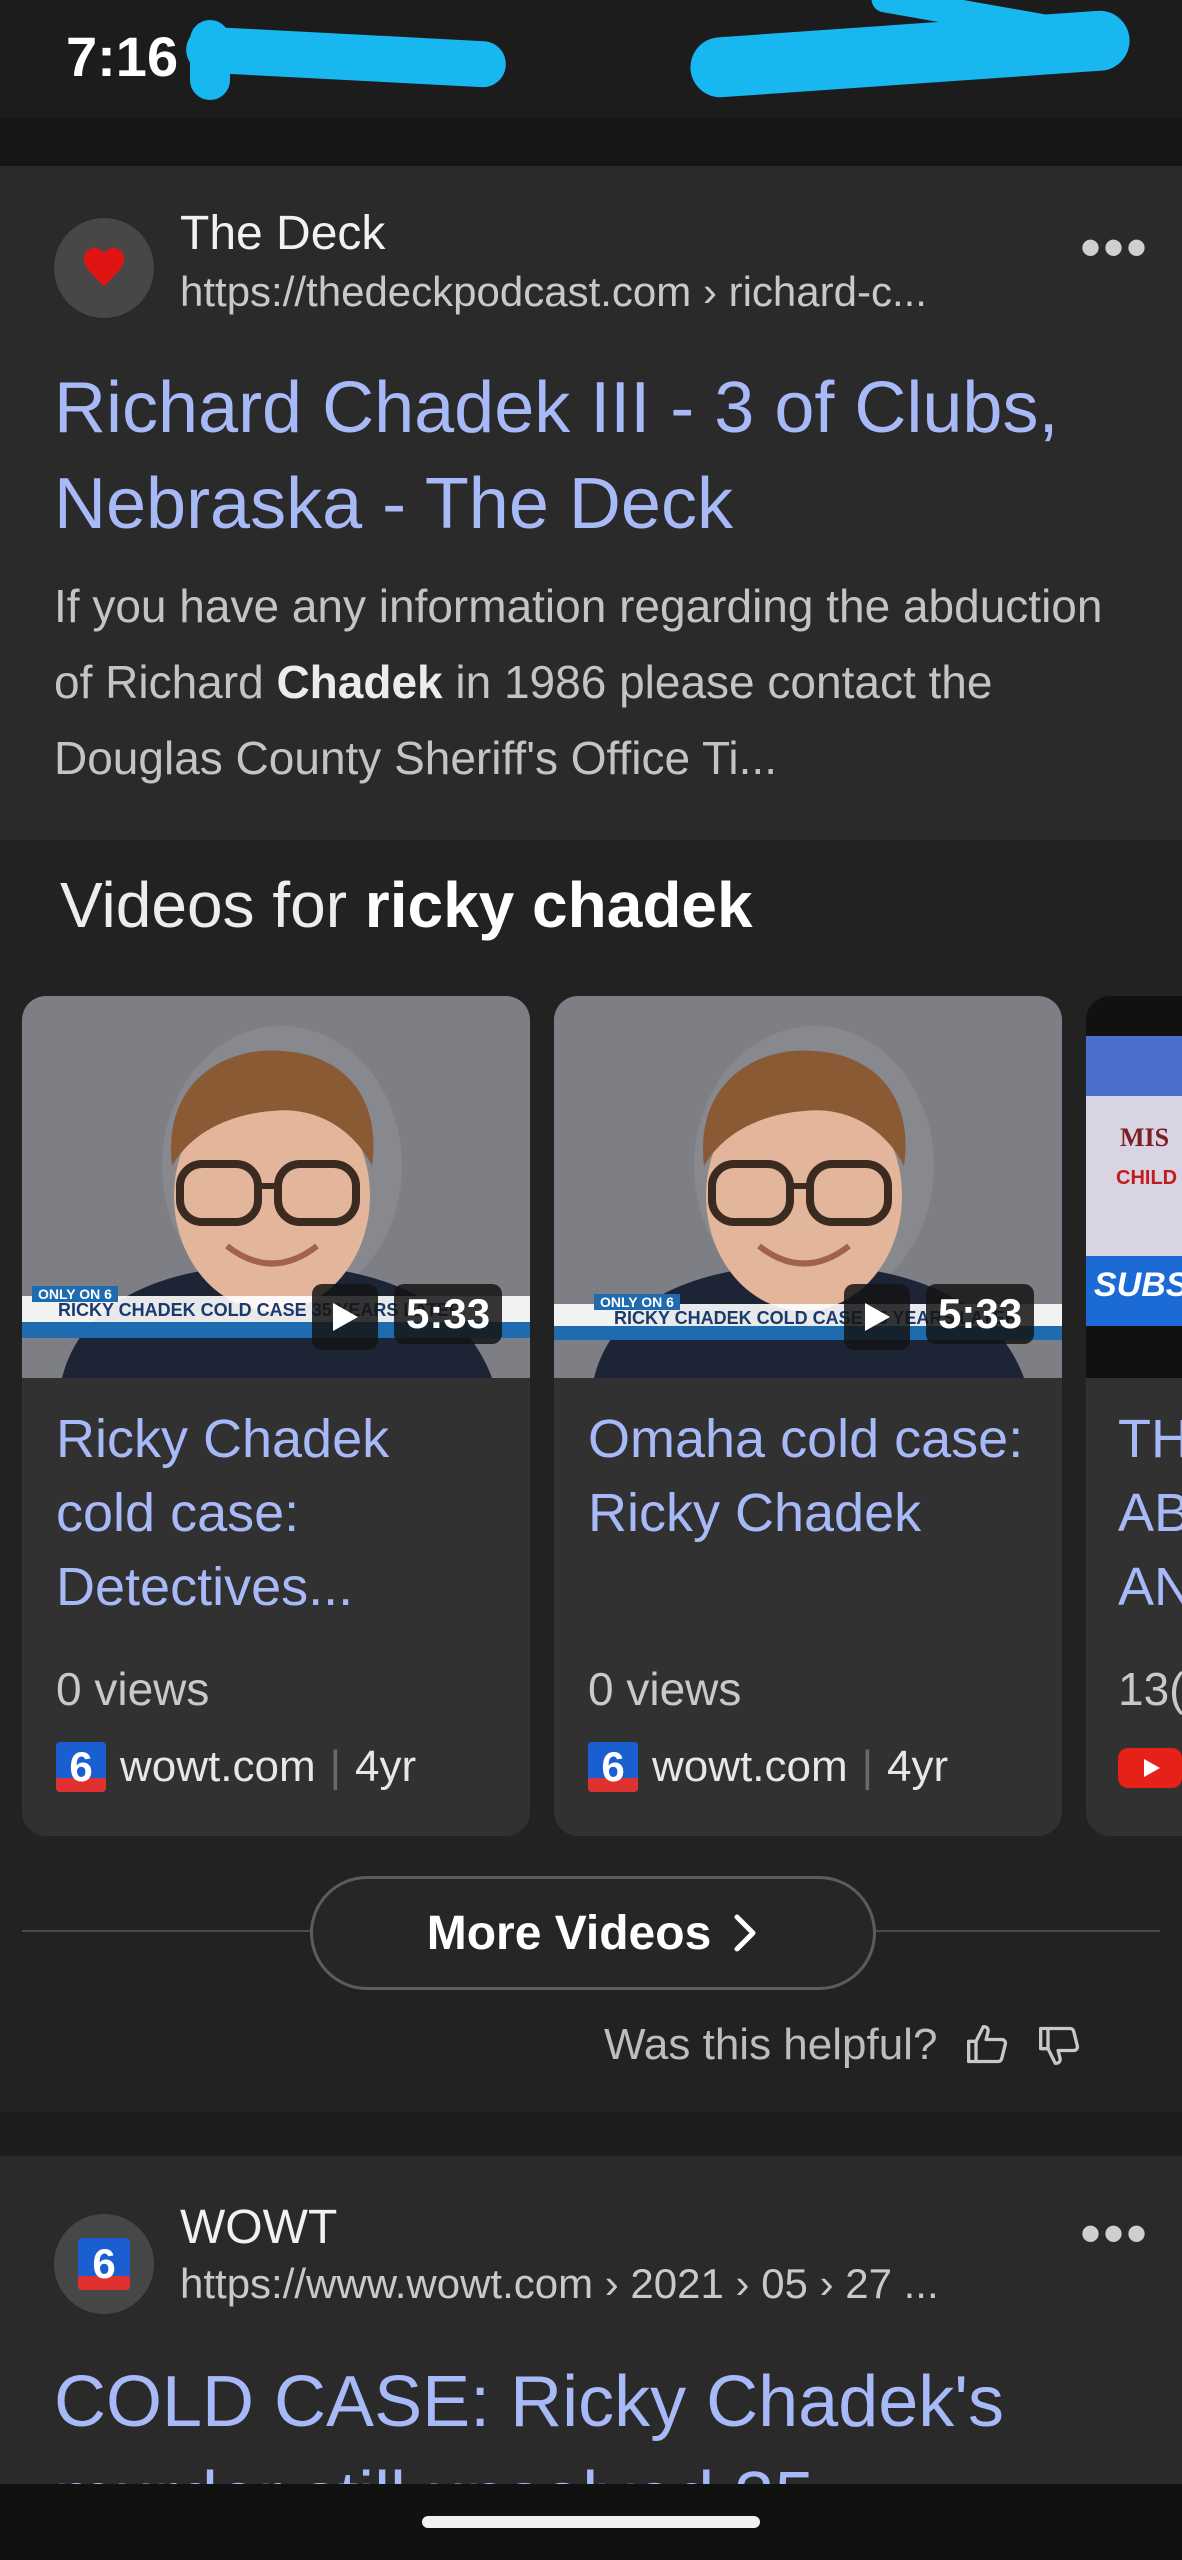 Image resolution: width=1182 pixels, height=2560 pixels. What do you see at coordinates (808, 1476) in the screenshot?
I see `video-title: Omaha cold case: Ricky Chadek` at bounding box center [808, 1476].